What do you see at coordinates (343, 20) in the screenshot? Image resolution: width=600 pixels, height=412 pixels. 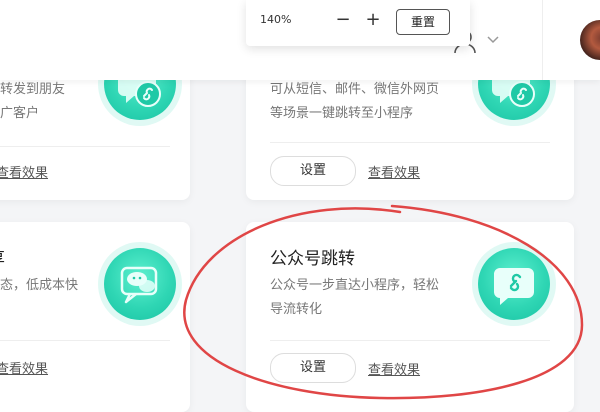 I see `zoom-out-button: −` at bounding box center [343, 20].